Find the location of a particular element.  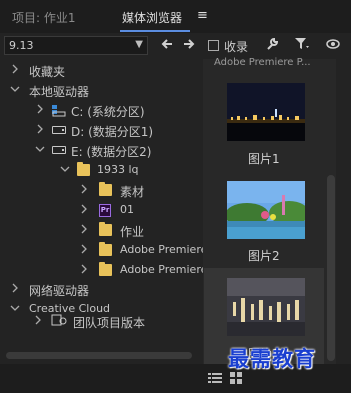

path-value: 9.13 is located at coordinates (21, 45).